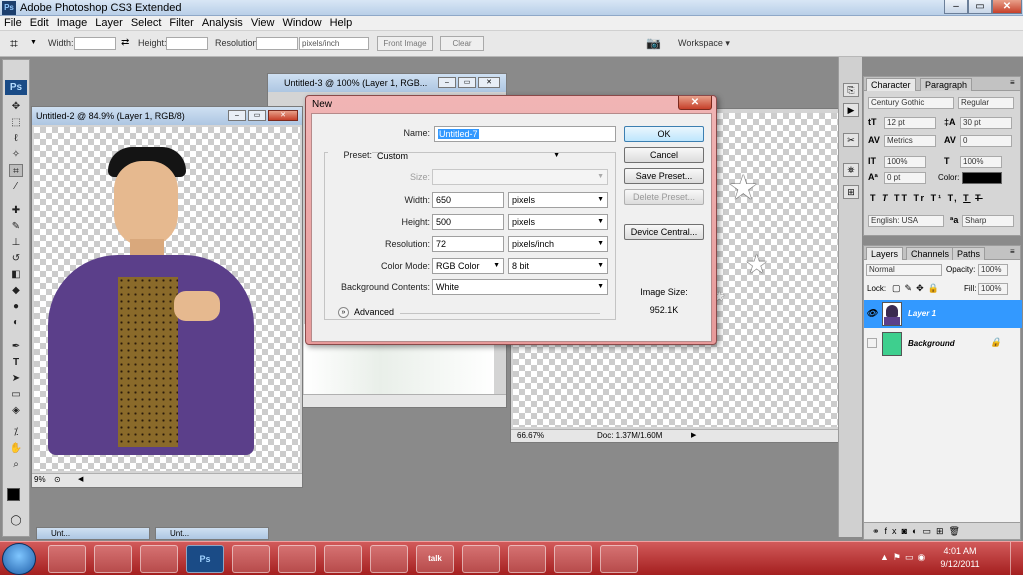 Image resolution: width=1023 pixels, height=575 pixels. Describe the element at coordinates (886, 198) in the screenshot. I see `faux-italic-button: T` at that location.